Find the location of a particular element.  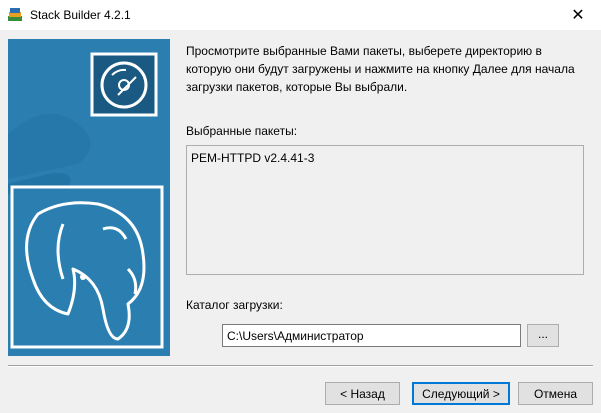

back-button: < Назад is located at coordinates (362, 393).